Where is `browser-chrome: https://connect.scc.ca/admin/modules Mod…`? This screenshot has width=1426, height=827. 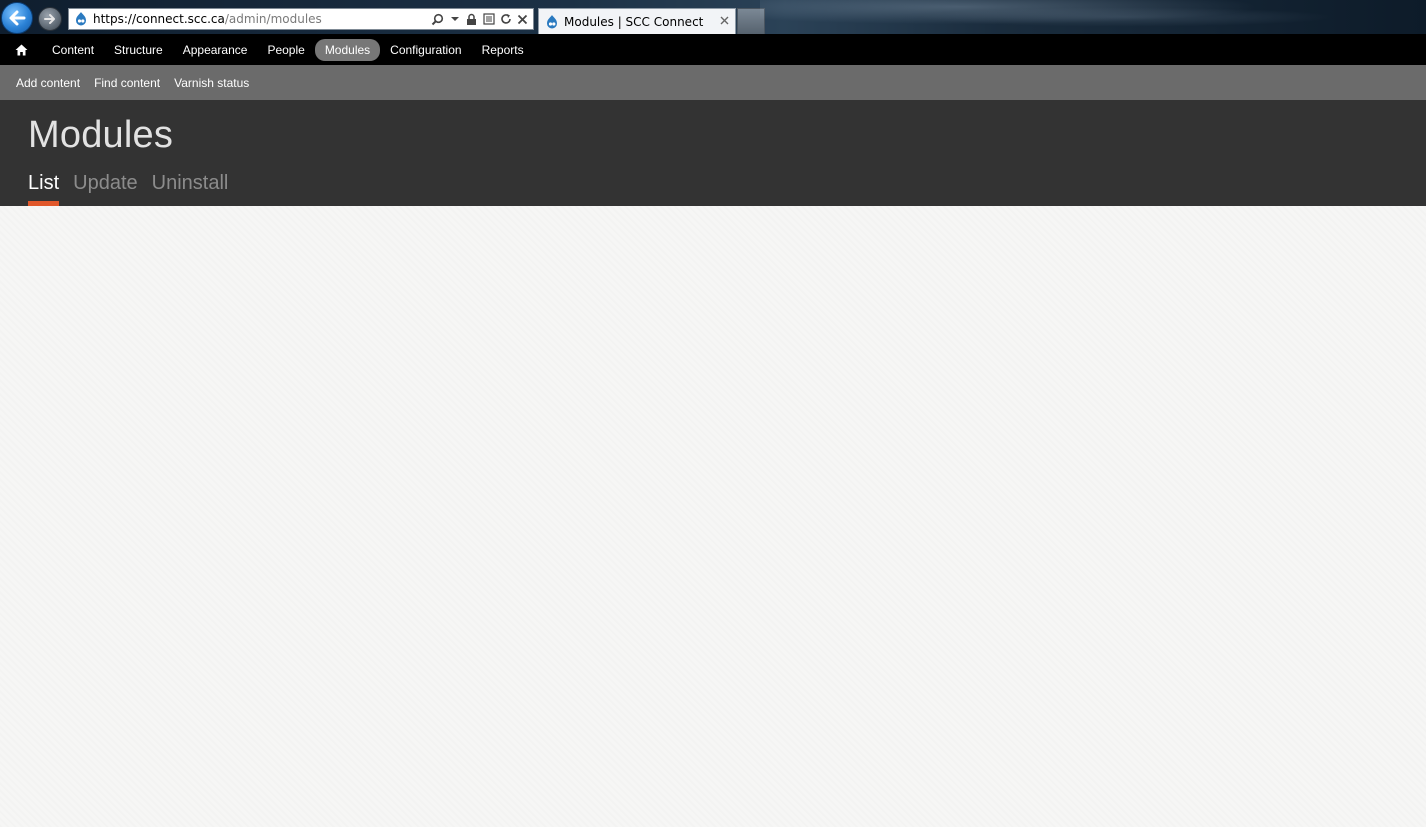
browser-chrome: https://connect.scc.ca/admin/modules Mod… is located at coordinates (713, 17).